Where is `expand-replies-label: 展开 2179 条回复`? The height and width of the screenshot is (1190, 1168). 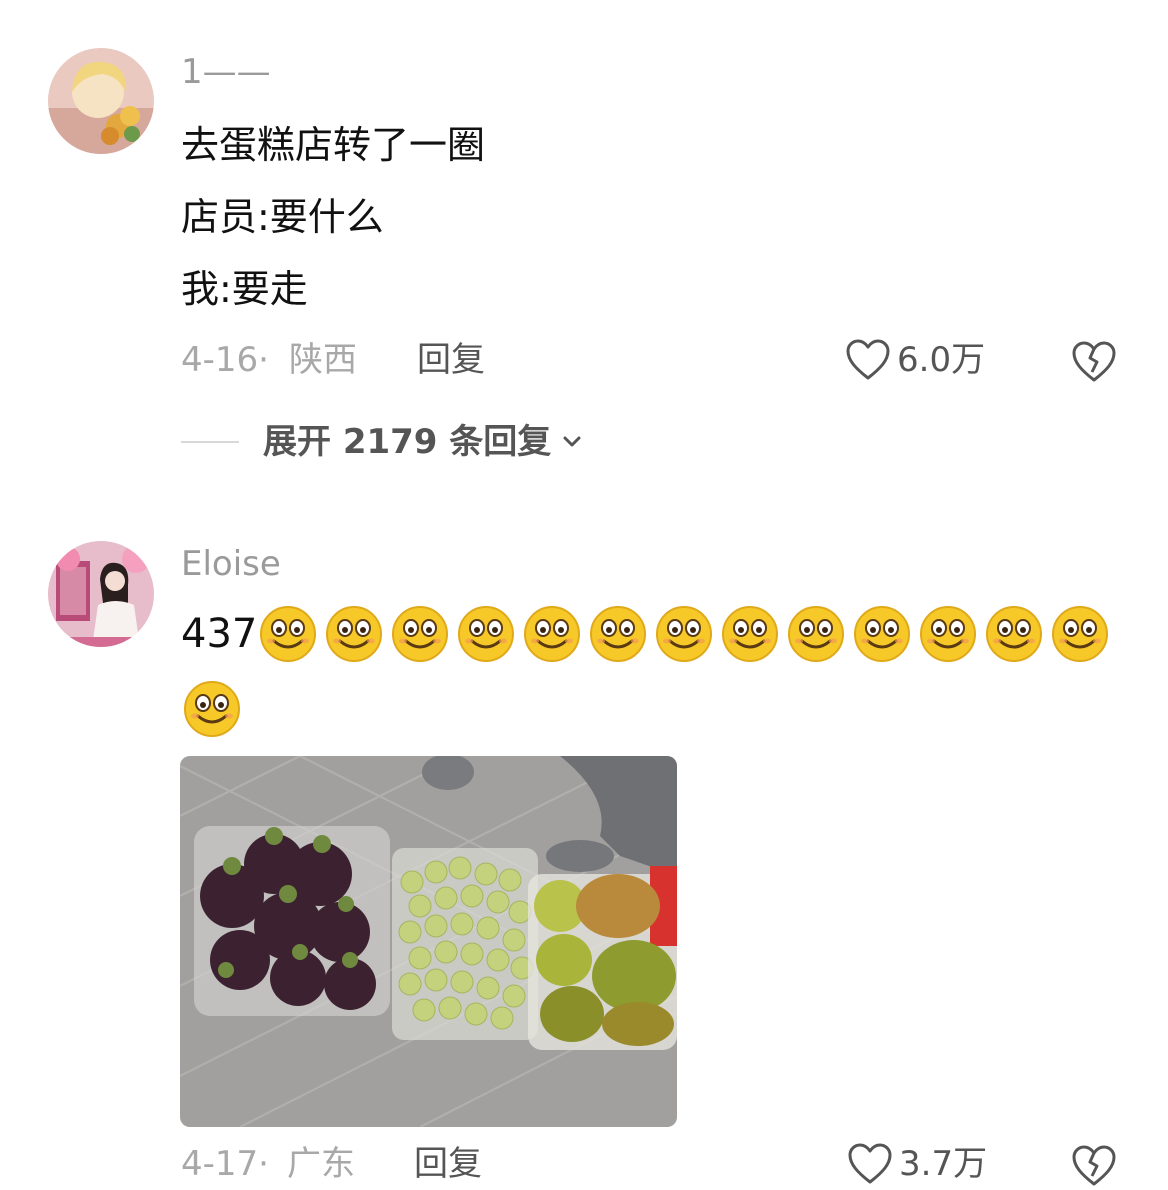
expand-replies-label: 展开 2179 条回复 is located at coordinates (407, 442).